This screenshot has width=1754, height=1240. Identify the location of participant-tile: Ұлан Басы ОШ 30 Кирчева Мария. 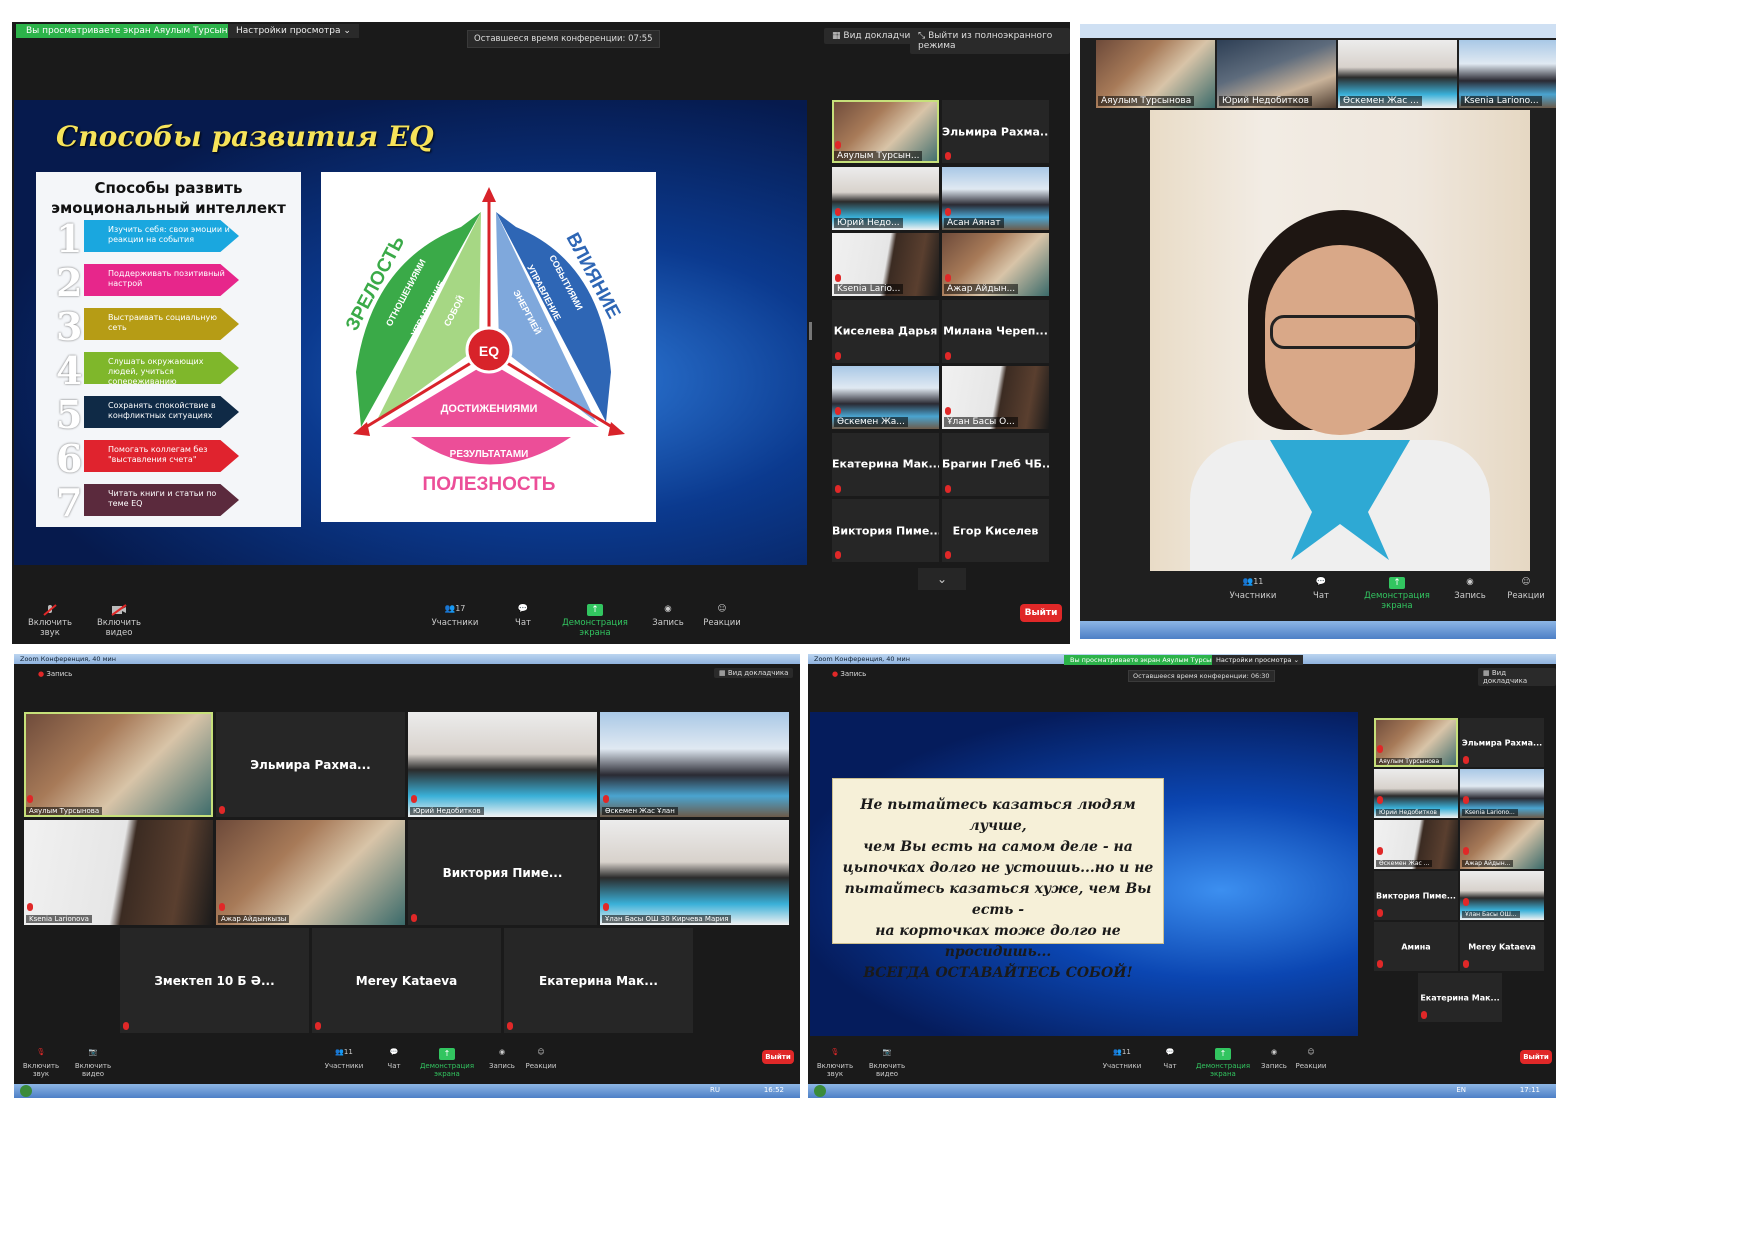
(694, 872).